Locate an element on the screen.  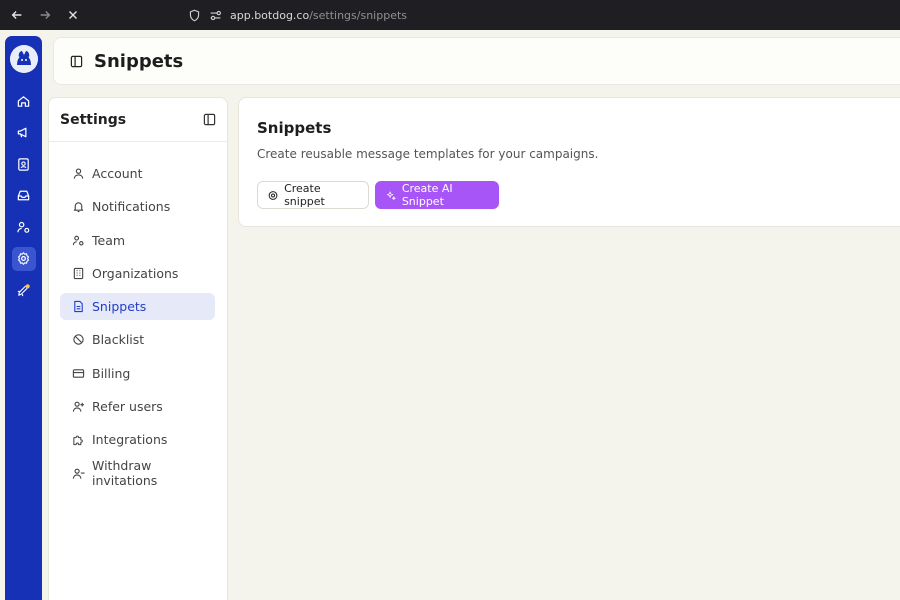
stop-loading-button is located at coordinates (73, 15).